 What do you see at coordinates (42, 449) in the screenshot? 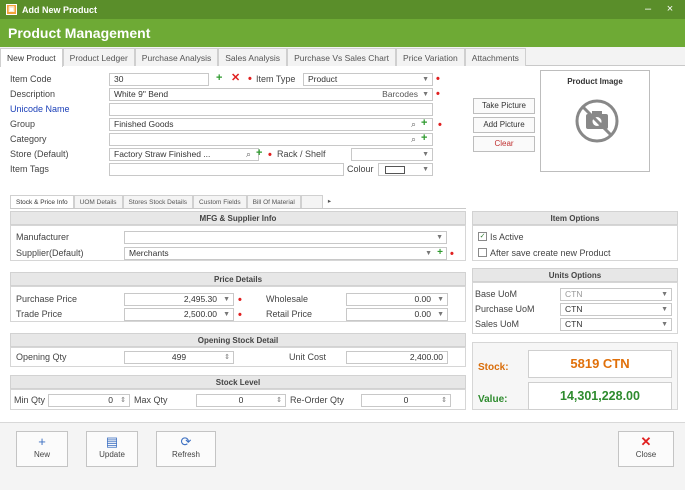
I see `new-button: + New` at bounding box center [42, 449].